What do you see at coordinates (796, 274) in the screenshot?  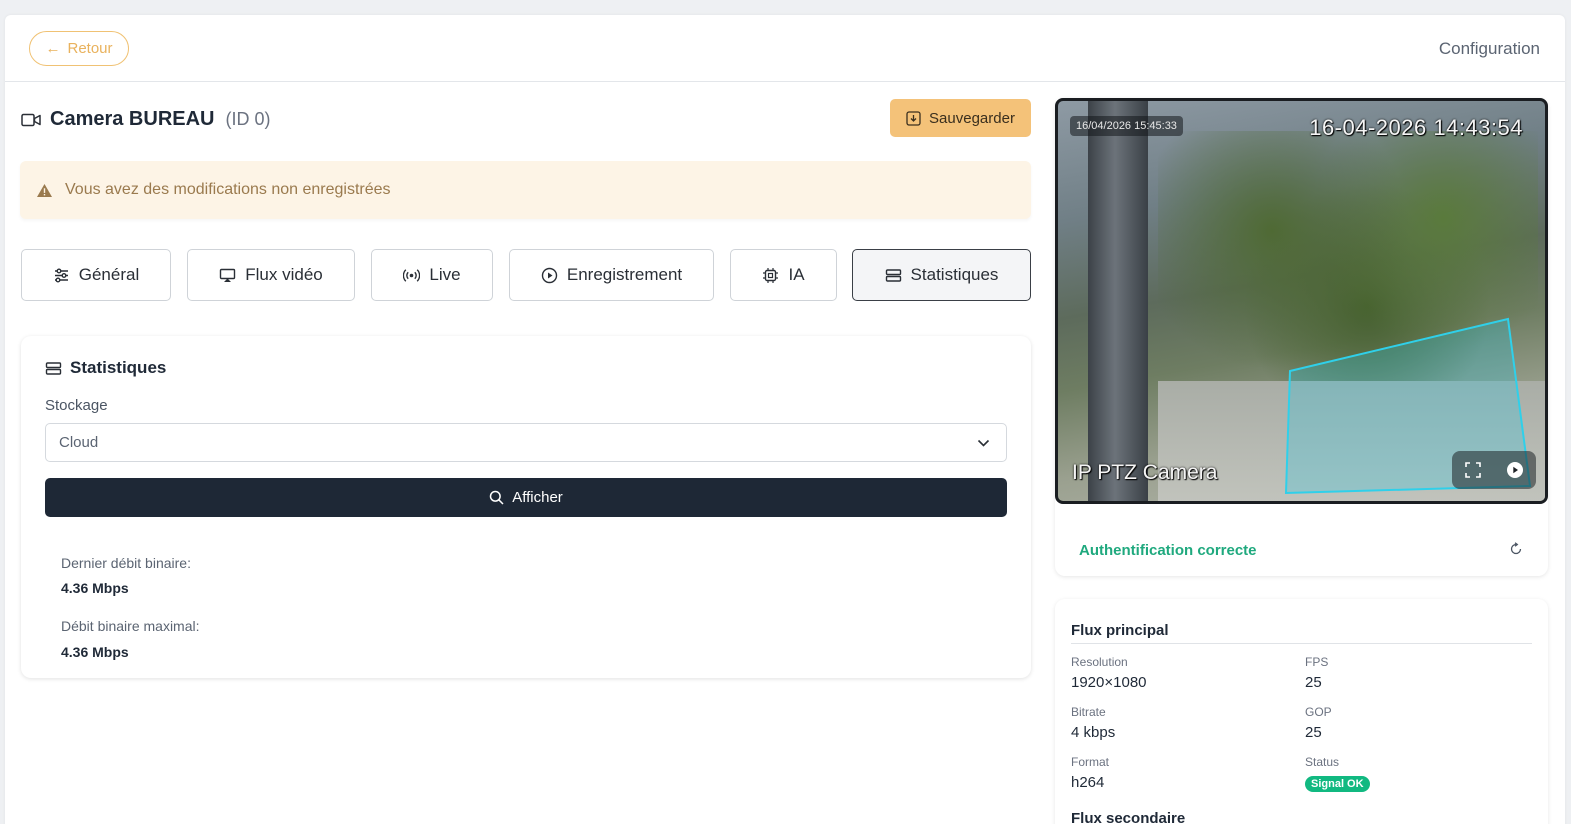 I see `tab-ia-label: IA` at bounding box center [796, 274].